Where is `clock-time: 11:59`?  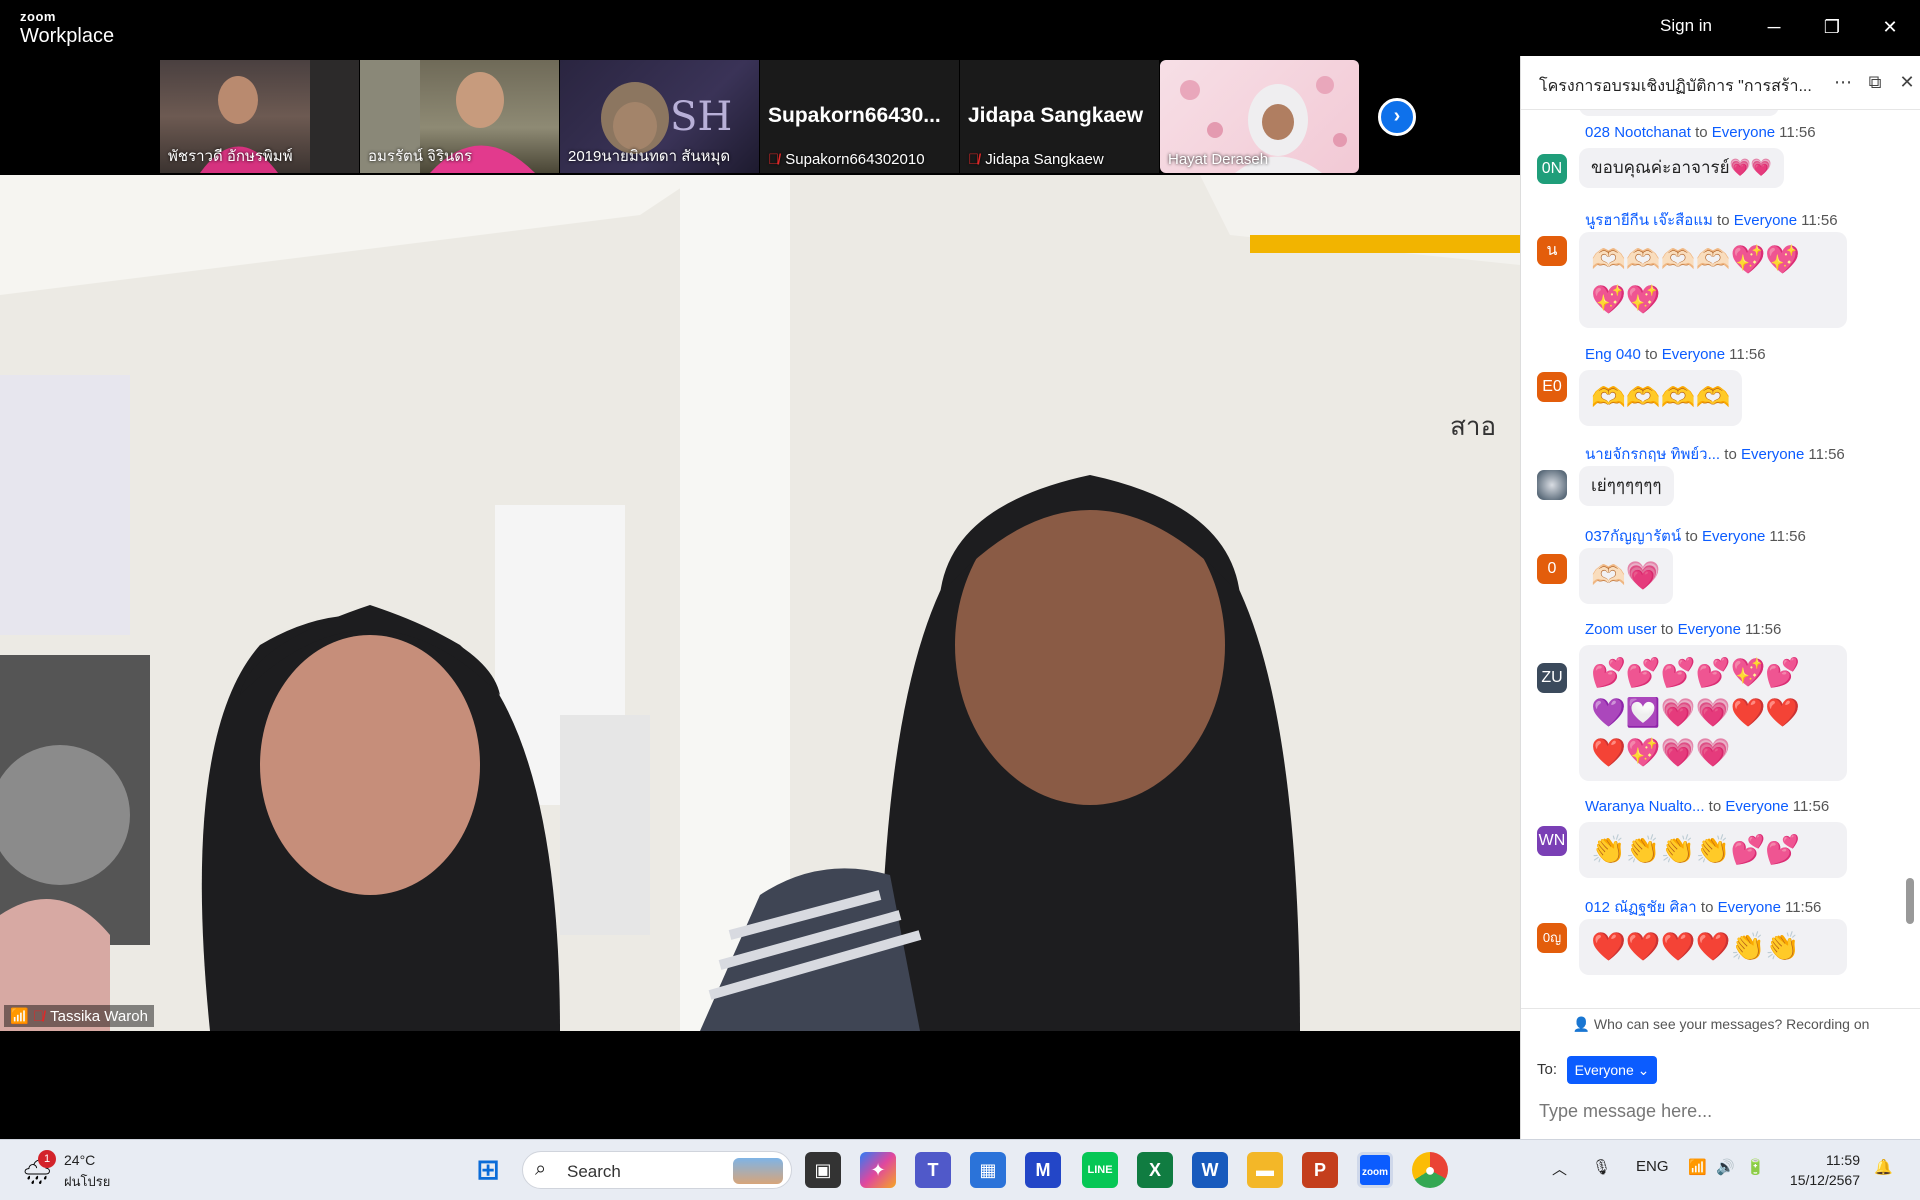 clock-time: 11:59 is located at coordinates (1843, 1160).